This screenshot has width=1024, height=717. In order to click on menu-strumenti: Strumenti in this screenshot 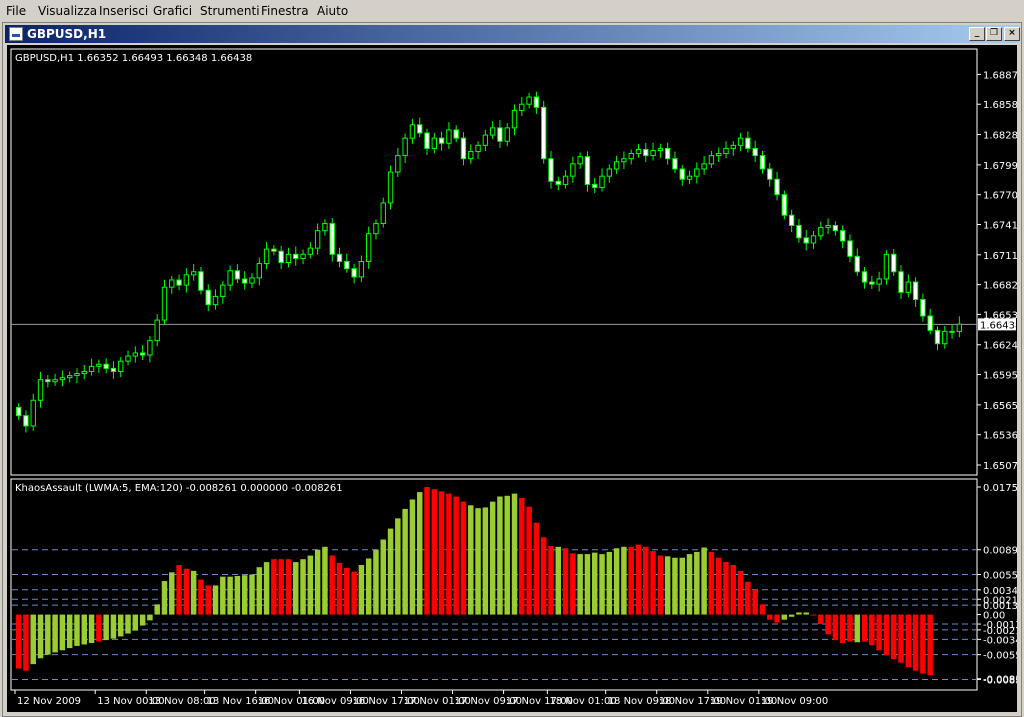, I will do `click(230, 11)`.